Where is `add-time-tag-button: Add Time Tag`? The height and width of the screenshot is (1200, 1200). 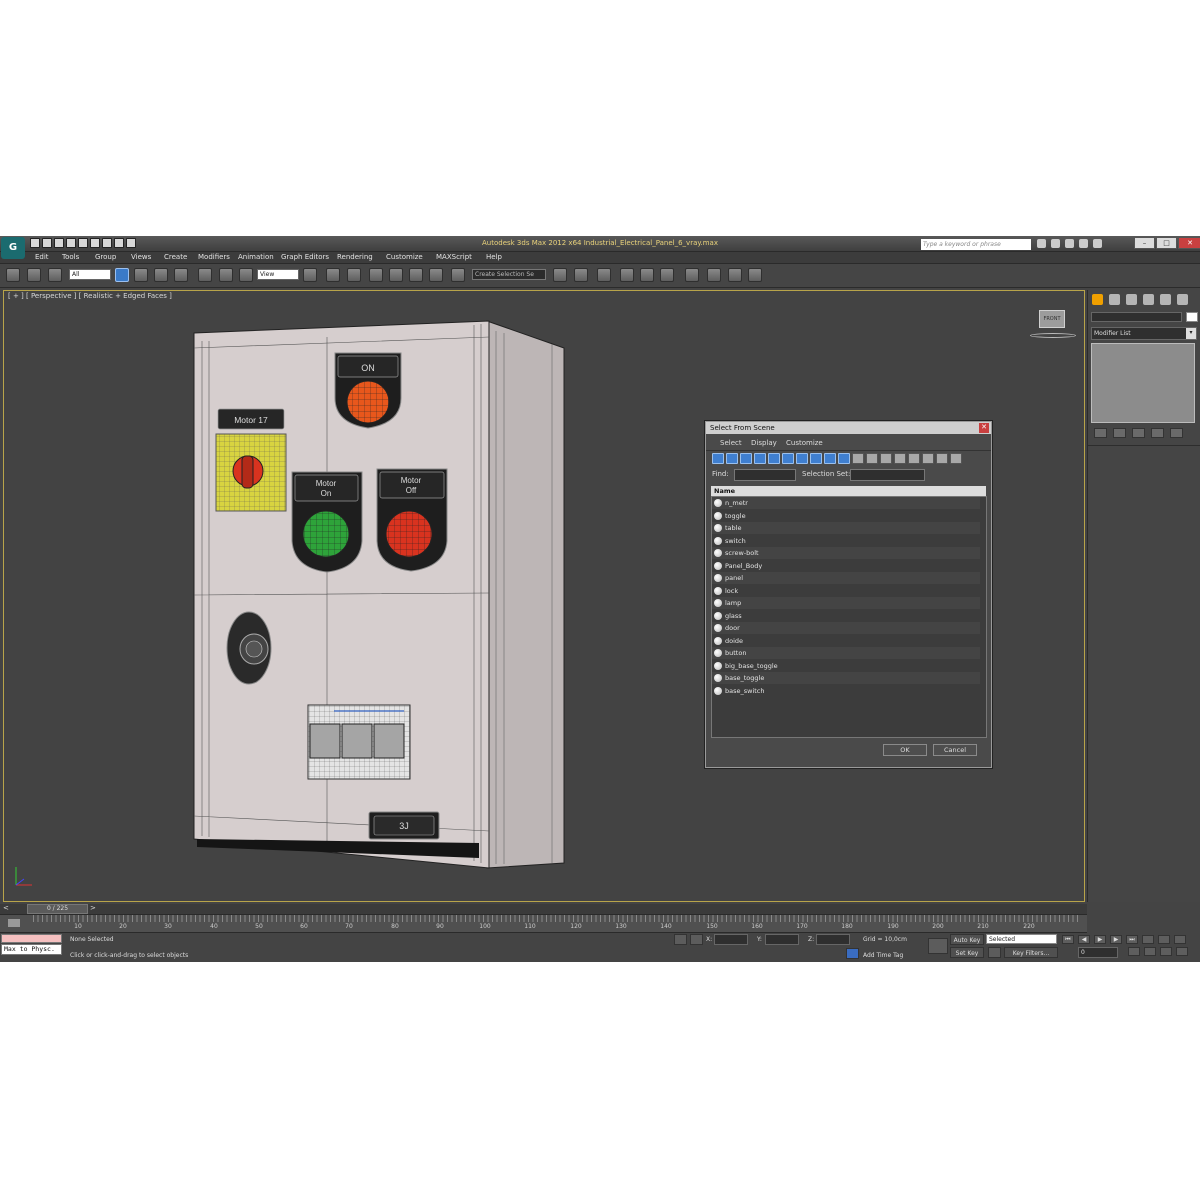 add-time-tag-button: Add Time Tag is located at coordinates (883, 955).